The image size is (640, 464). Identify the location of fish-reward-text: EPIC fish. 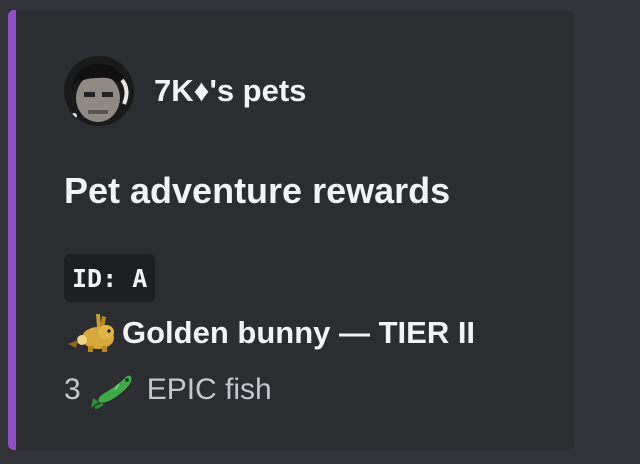
(209, 389).